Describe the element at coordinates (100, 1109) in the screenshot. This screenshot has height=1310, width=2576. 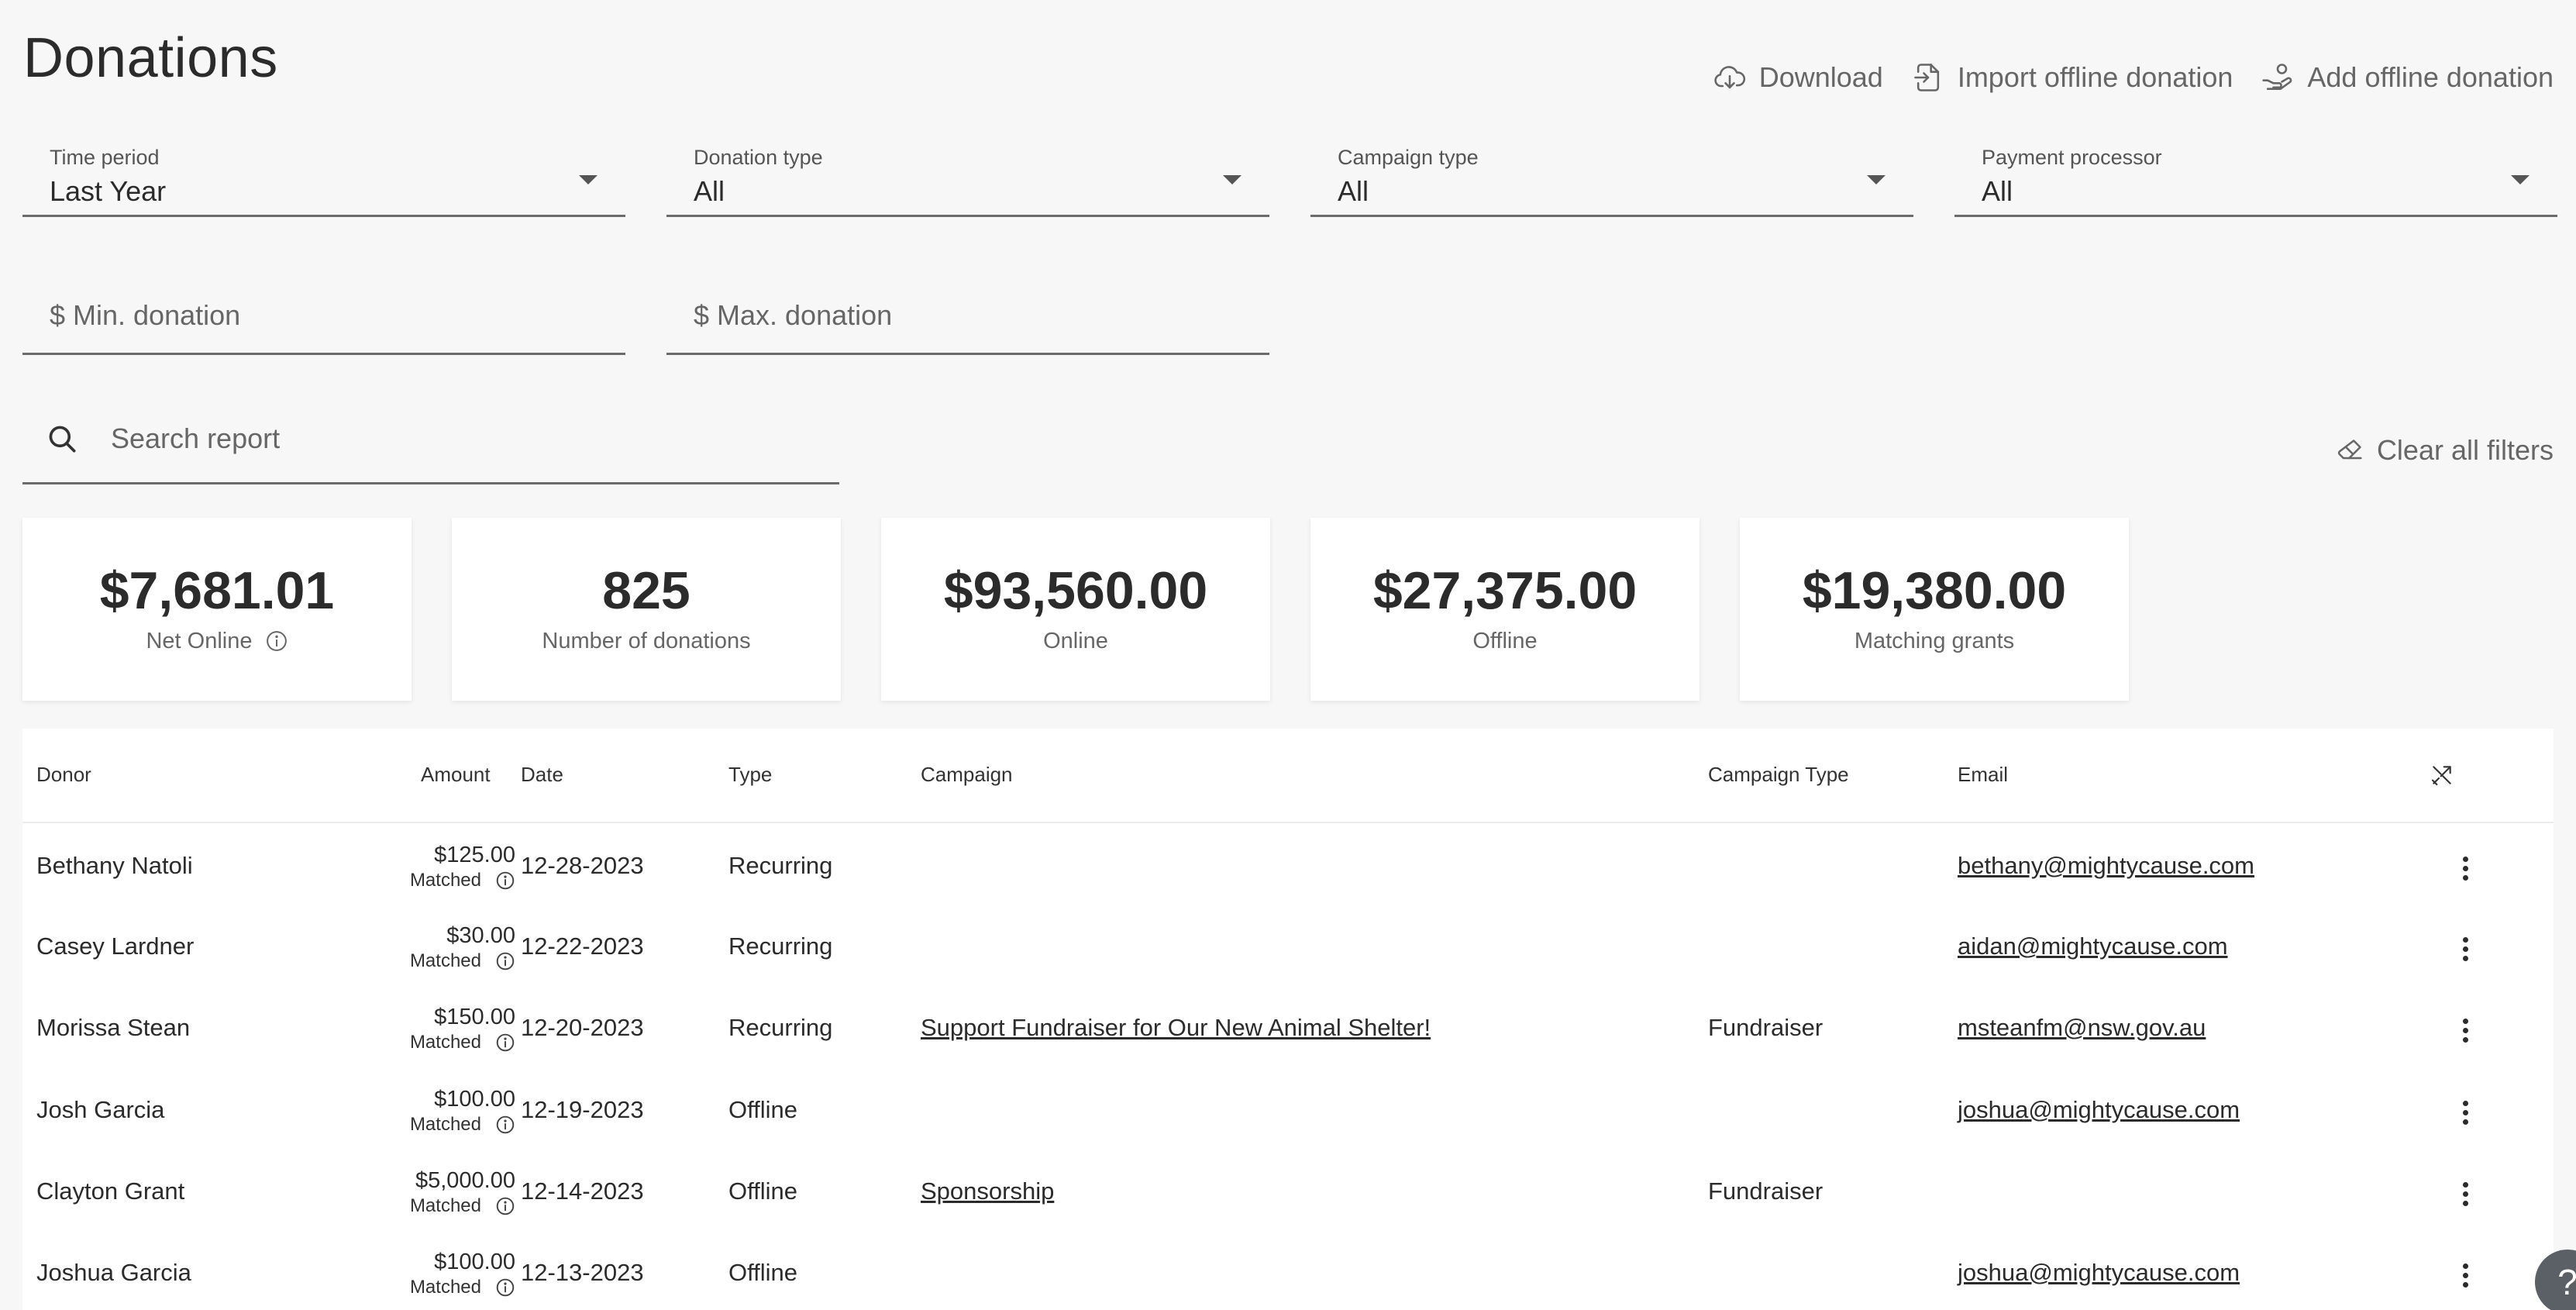
I see `donor-name: Josh Garcia` at that location.